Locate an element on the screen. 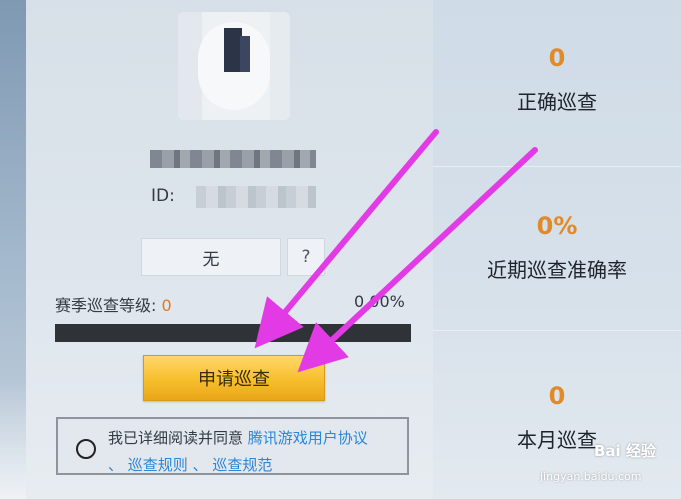 This screenshot has height=499, width=681. question-icon: ? is located at coordinates (306, 257).